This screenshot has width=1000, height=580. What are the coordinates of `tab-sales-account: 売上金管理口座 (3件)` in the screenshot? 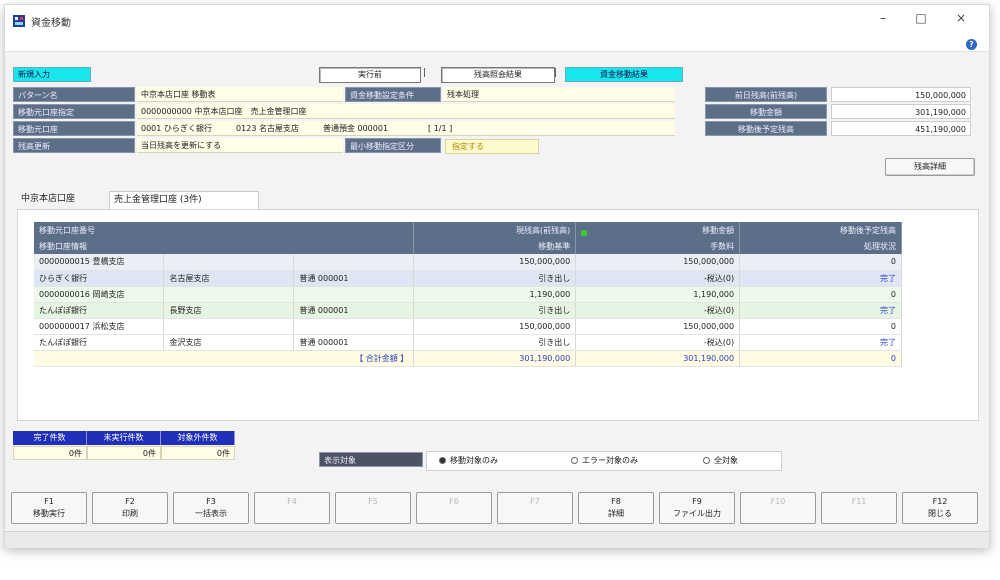 It's located at (184, 200).